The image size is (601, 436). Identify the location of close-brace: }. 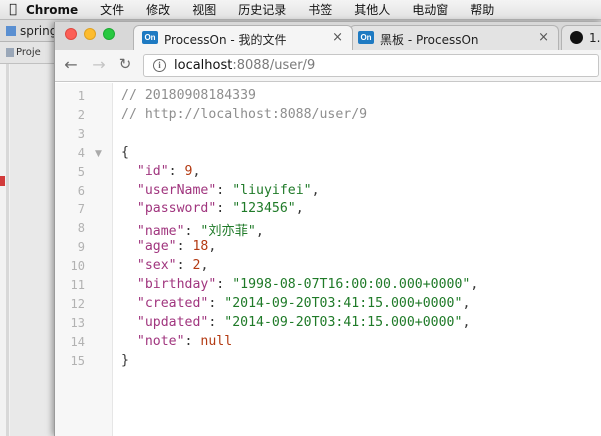
(125, 360).